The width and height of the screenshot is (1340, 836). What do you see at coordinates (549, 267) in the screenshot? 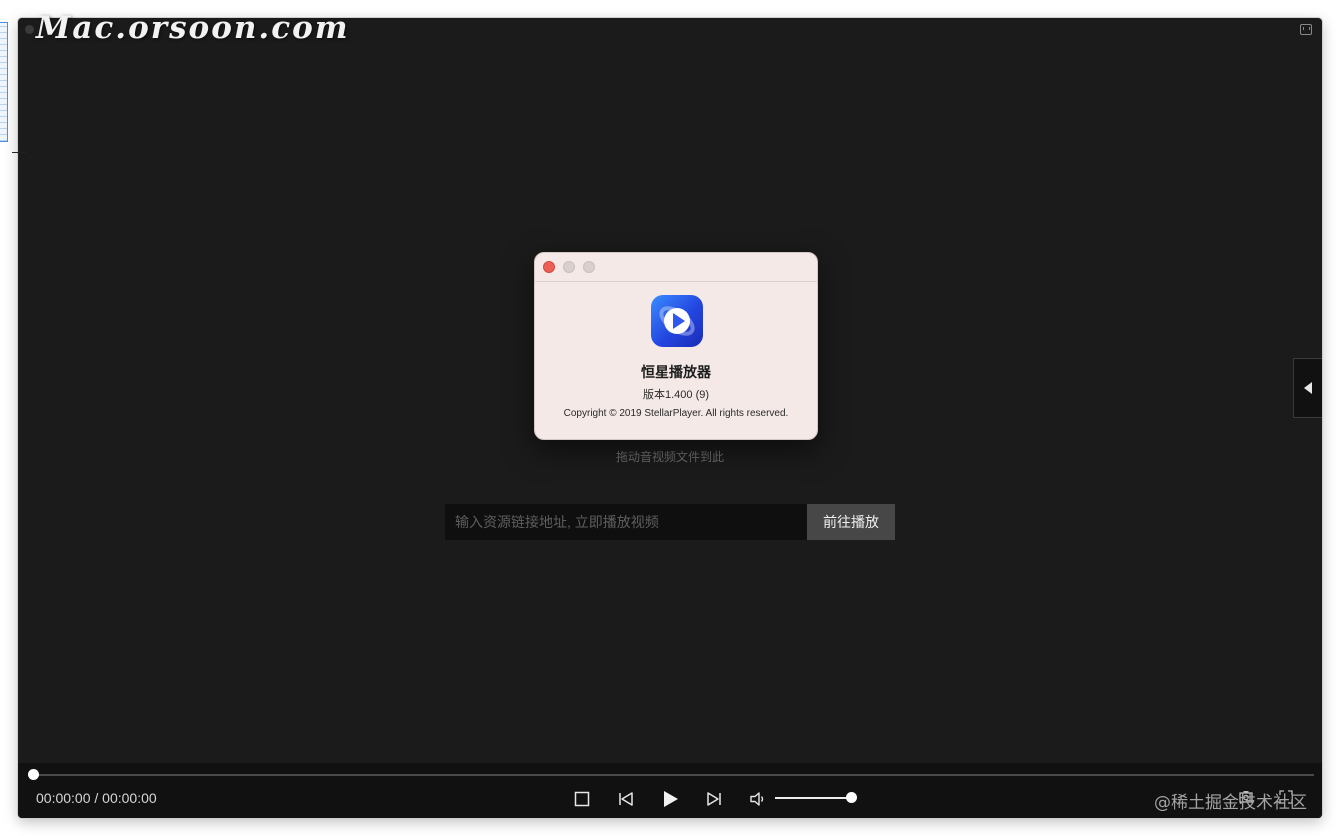
I see `close-button` at bounding box center [549, 267].